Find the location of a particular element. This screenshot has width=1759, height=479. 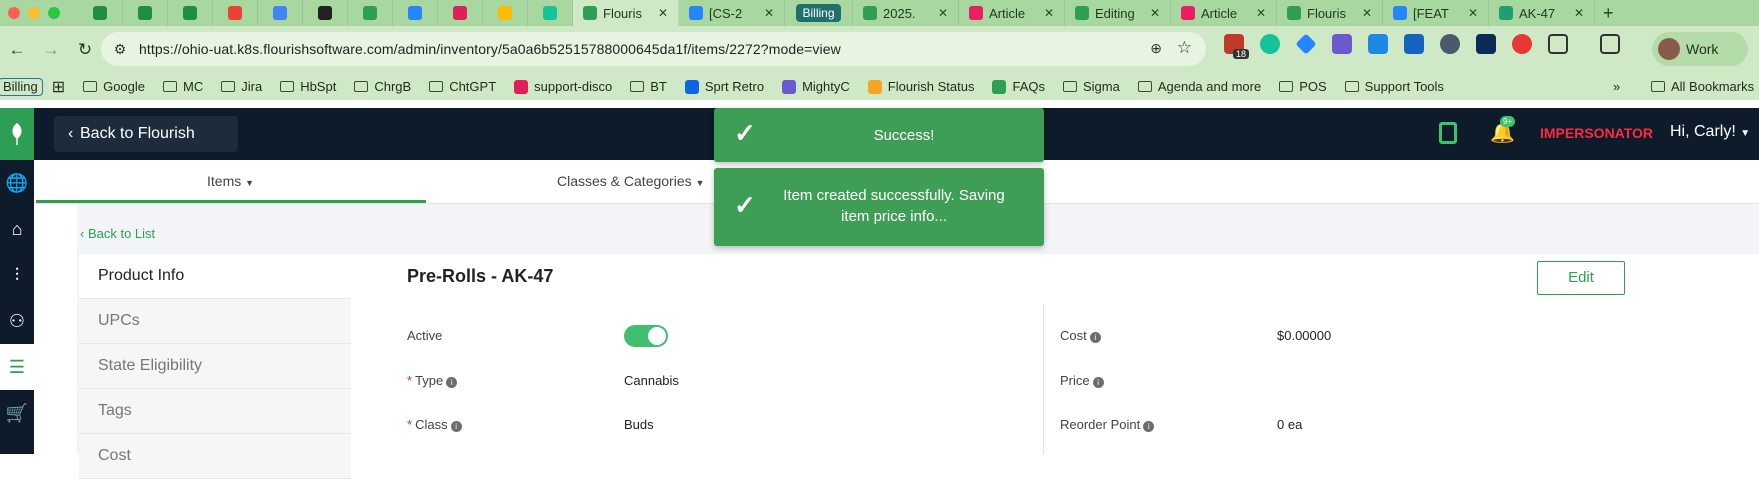

bookmark-item: Jira is located at coordinates (241, 86).